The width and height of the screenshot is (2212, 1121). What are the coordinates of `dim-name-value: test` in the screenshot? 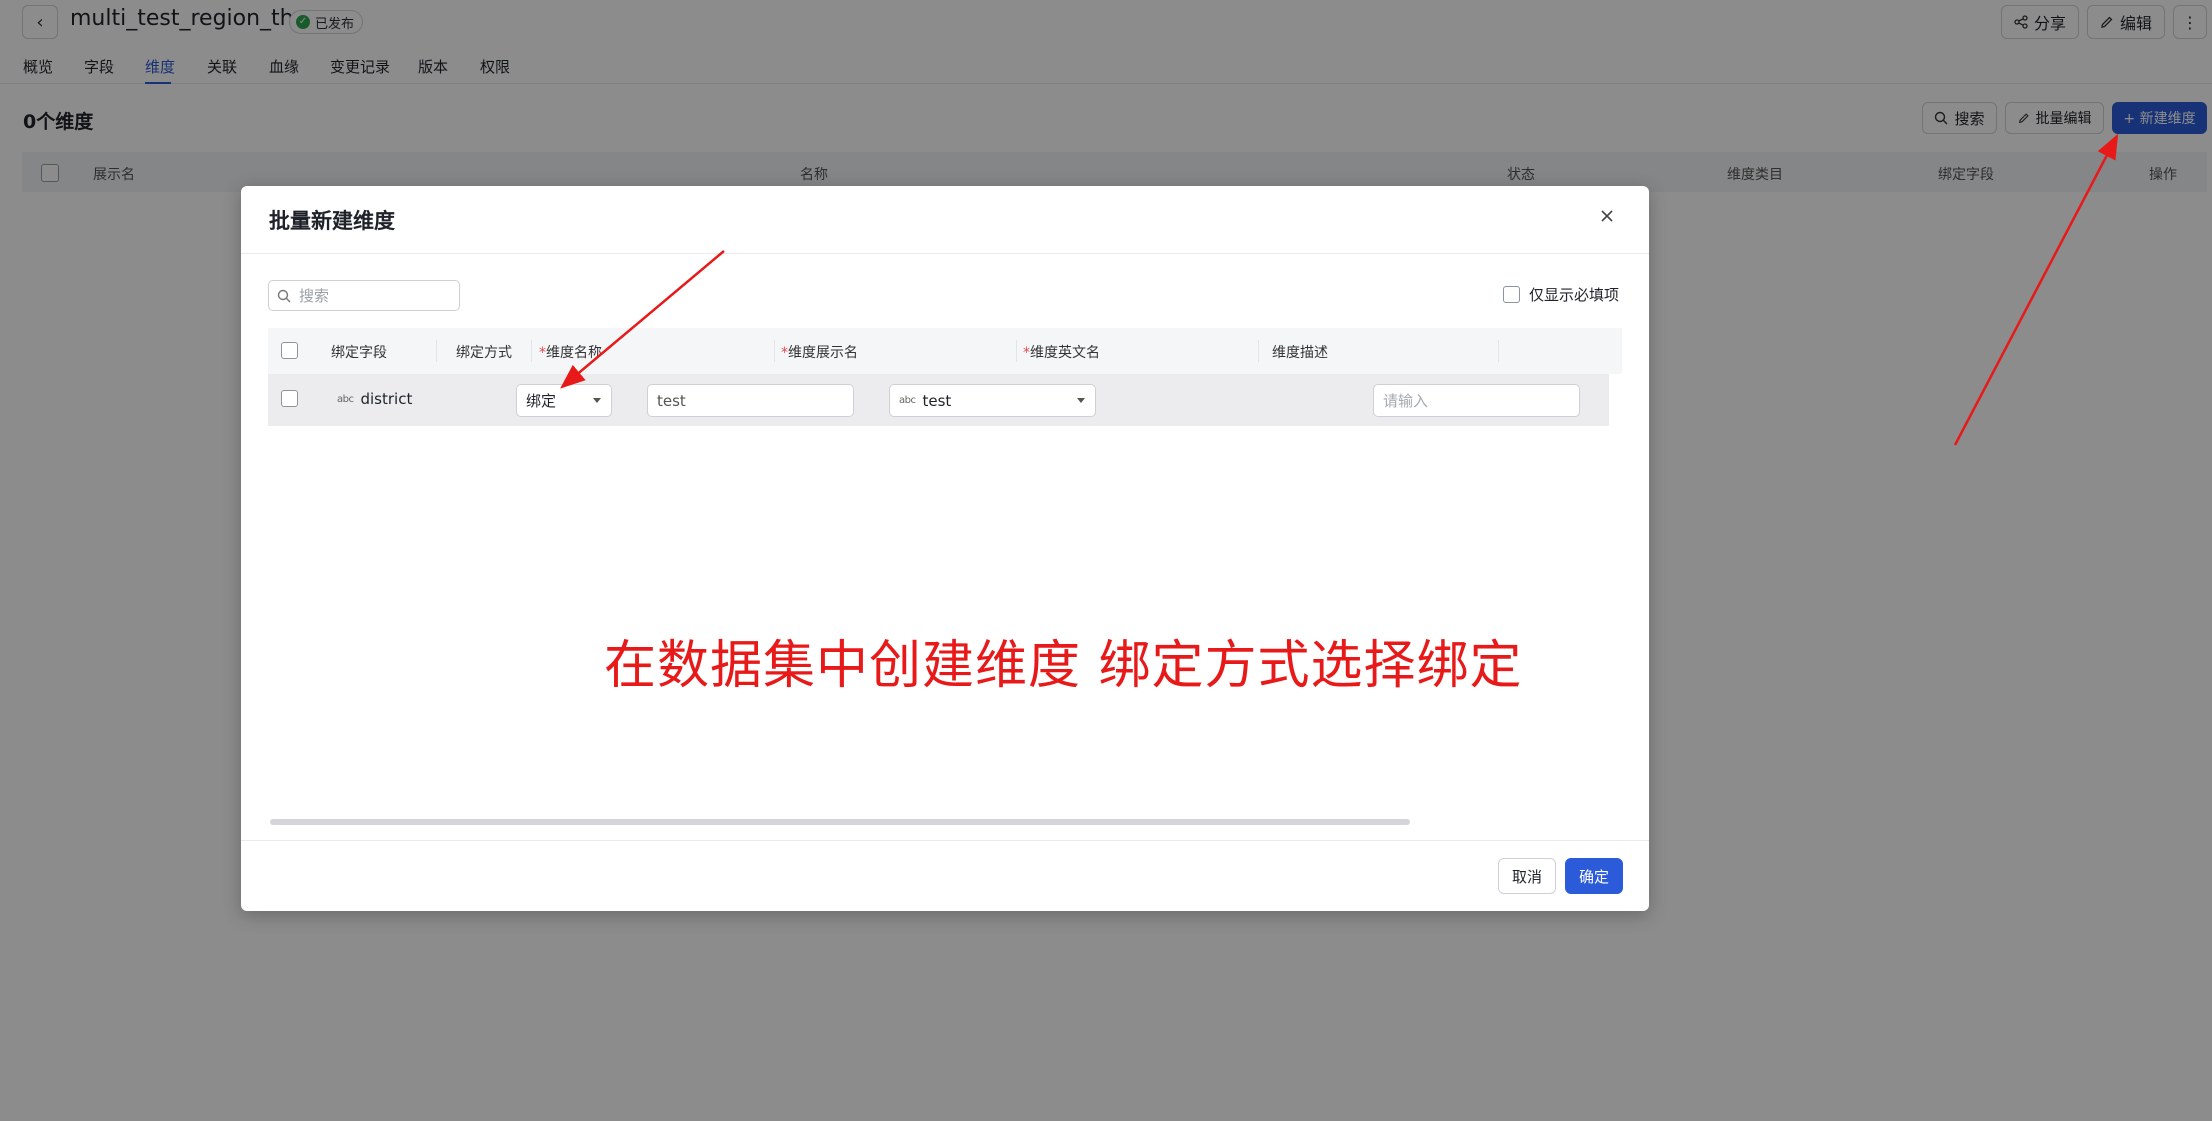 It's located at (671, 400).